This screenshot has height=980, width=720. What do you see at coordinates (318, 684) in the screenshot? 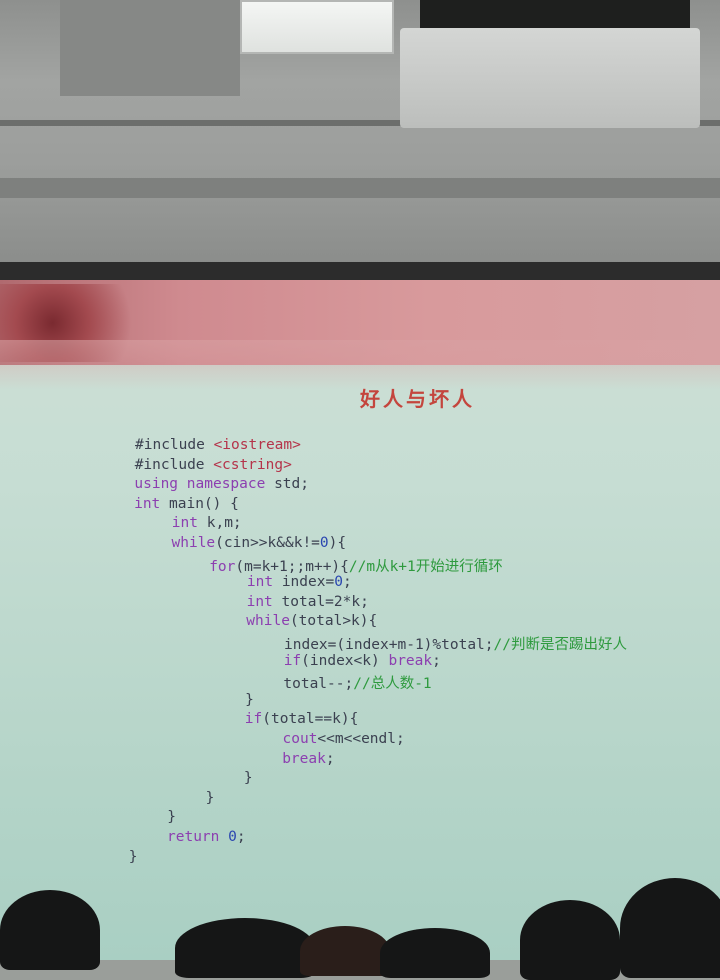
I see `code-token: total--;` at bounding box center [318, 684].